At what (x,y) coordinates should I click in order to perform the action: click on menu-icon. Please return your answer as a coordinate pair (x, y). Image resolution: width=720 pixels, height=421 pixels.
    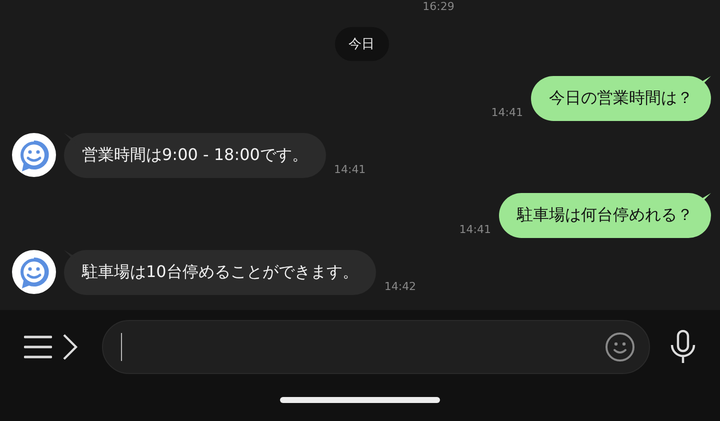
    Looking at the image, I should click on (38, 347).